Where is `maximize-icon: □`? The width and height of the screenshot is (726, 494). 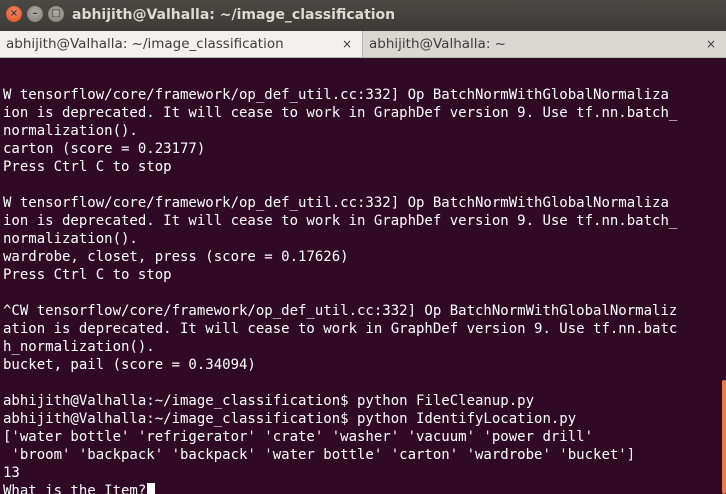 maximize-icon: □ is located at coordinates (56, 13).